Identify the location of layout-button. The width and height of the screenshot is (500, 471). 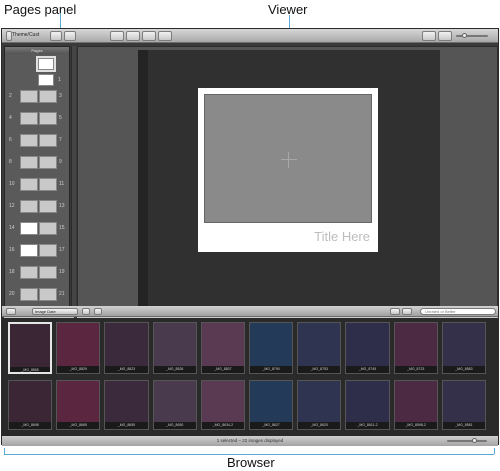
(133, 36).